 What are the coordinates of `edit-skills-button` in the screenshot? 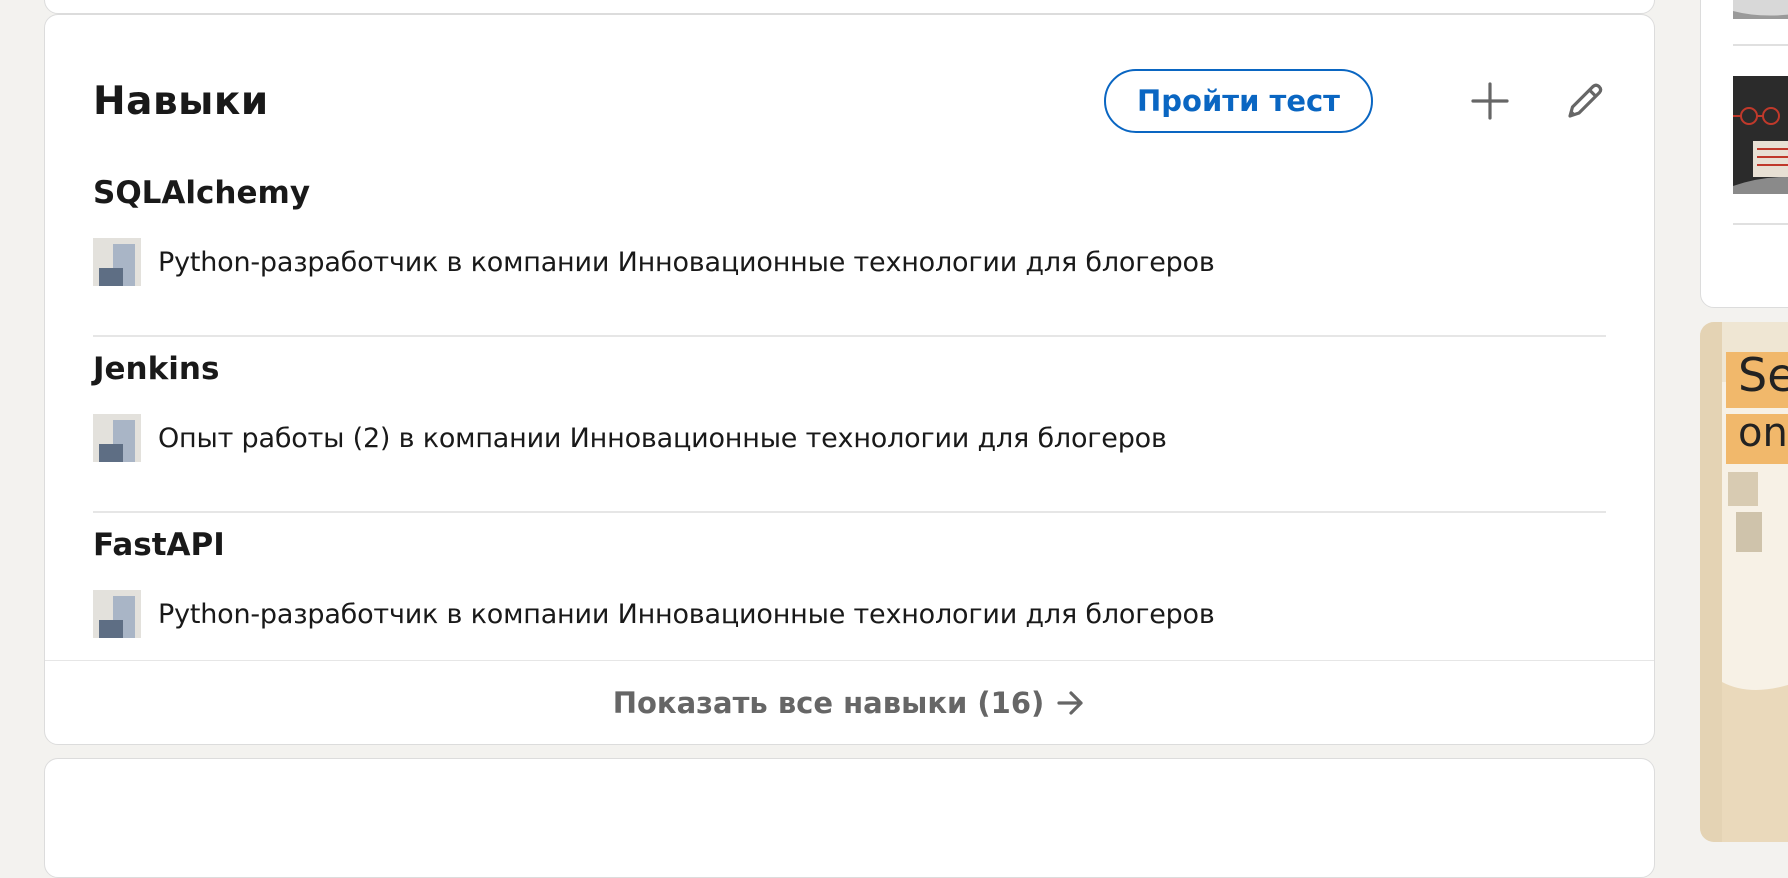 It's located at (1585, 101).